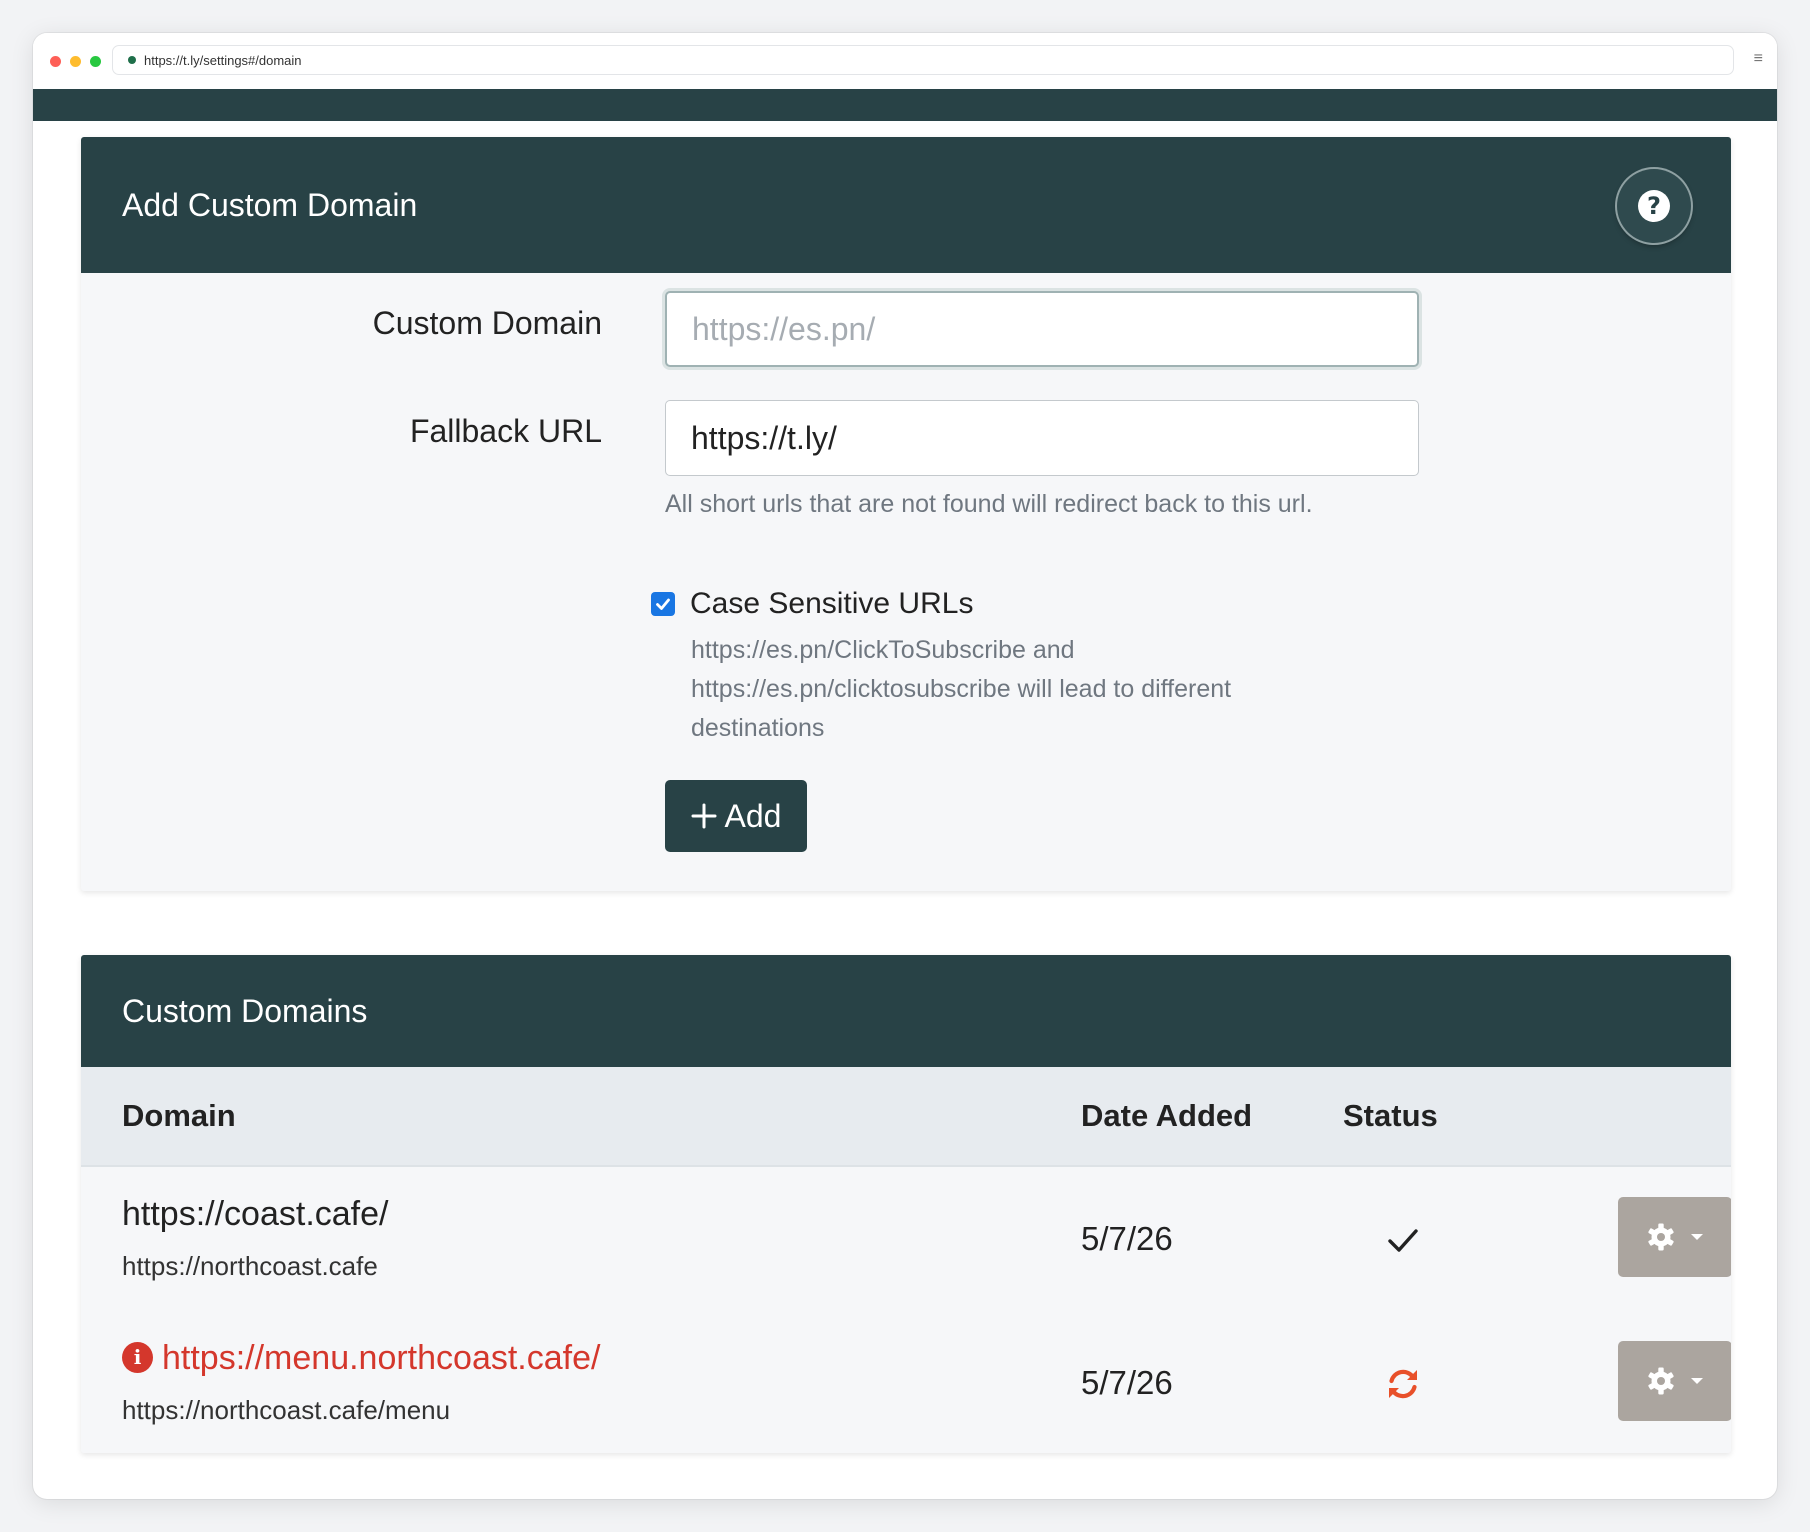 This screenshot has height=1532, width=1810. I want to click on add-domain-button: Add, so click(736, 816).